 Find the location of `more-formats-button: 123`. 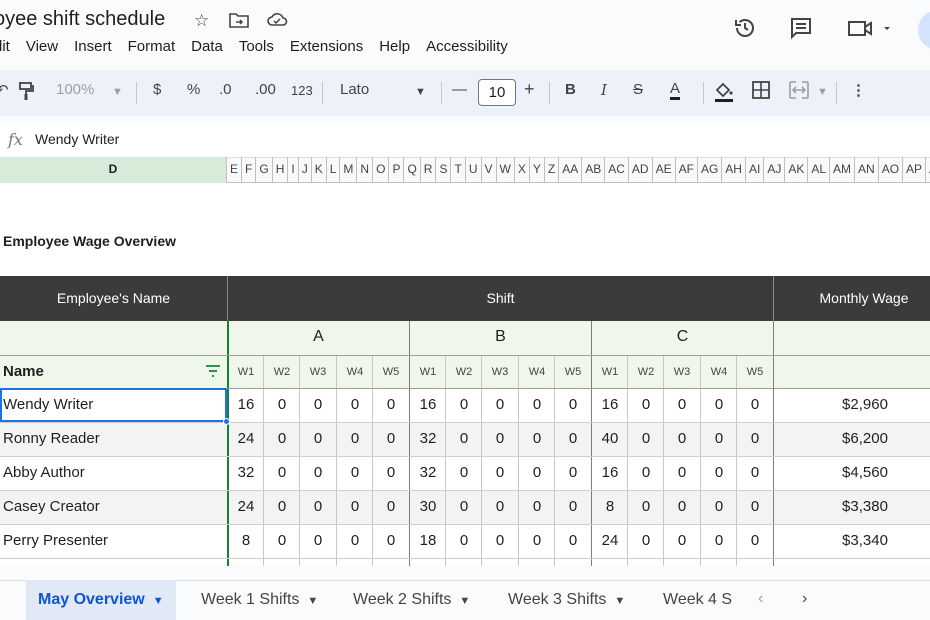

more-formats-button: 123 is located at coordinates (302, 90).